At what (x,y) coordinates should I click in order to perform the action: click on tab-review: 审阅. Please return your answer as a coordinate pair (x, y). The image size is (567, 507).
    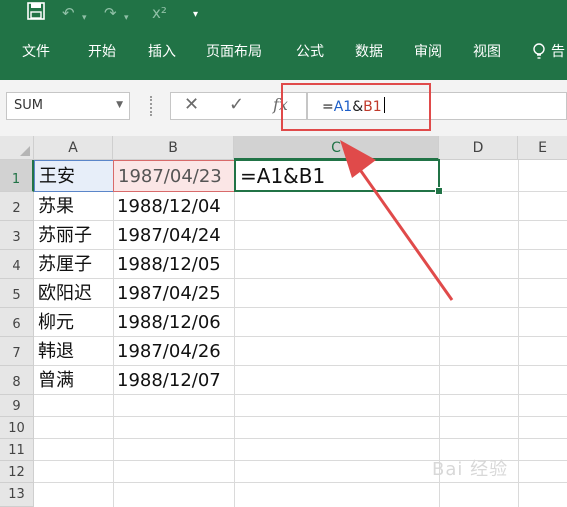
    Looking at the image, I should click on (428, 52).